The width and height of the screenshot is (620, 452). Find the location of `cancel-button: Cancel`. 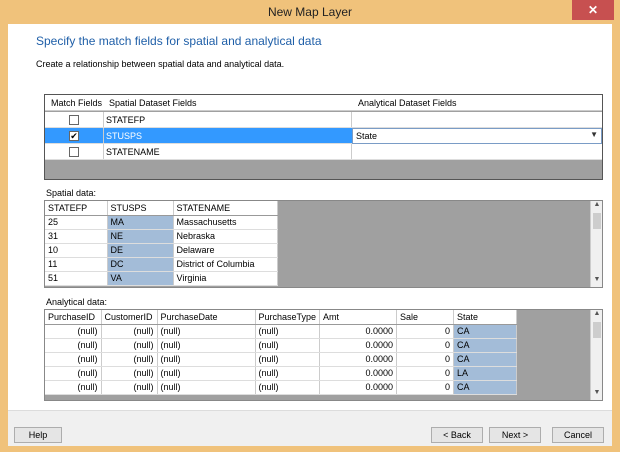

cancel-button: Cancel is located at coordinates (578, 435).